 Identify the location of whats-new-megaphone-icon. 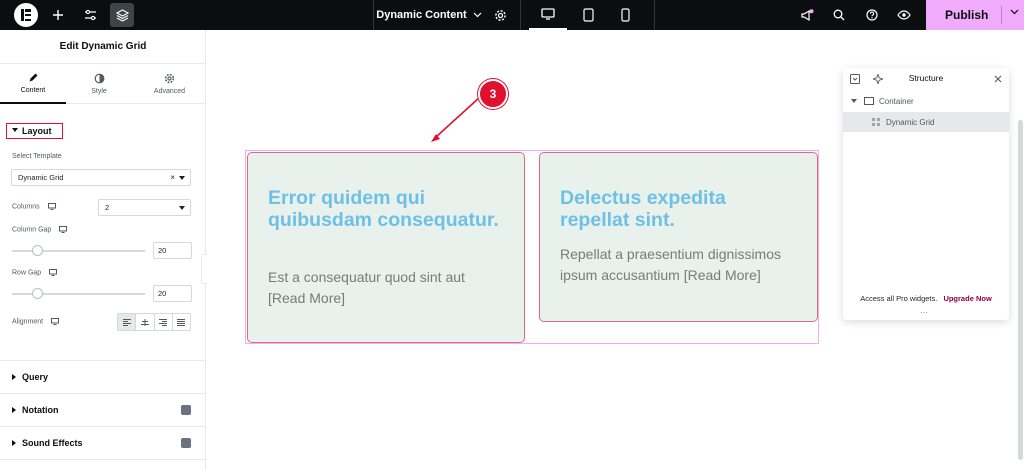
(807, 15).